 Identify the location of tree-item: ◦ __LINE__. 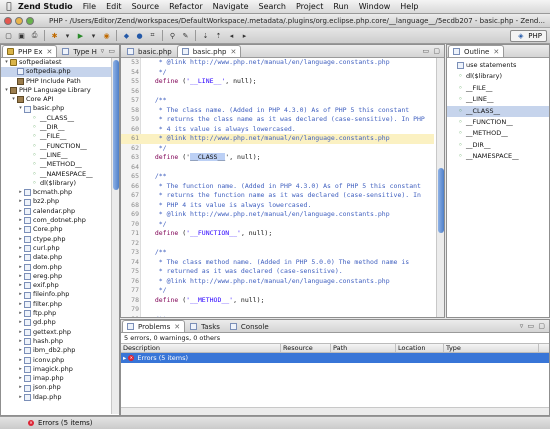
(60, 155).